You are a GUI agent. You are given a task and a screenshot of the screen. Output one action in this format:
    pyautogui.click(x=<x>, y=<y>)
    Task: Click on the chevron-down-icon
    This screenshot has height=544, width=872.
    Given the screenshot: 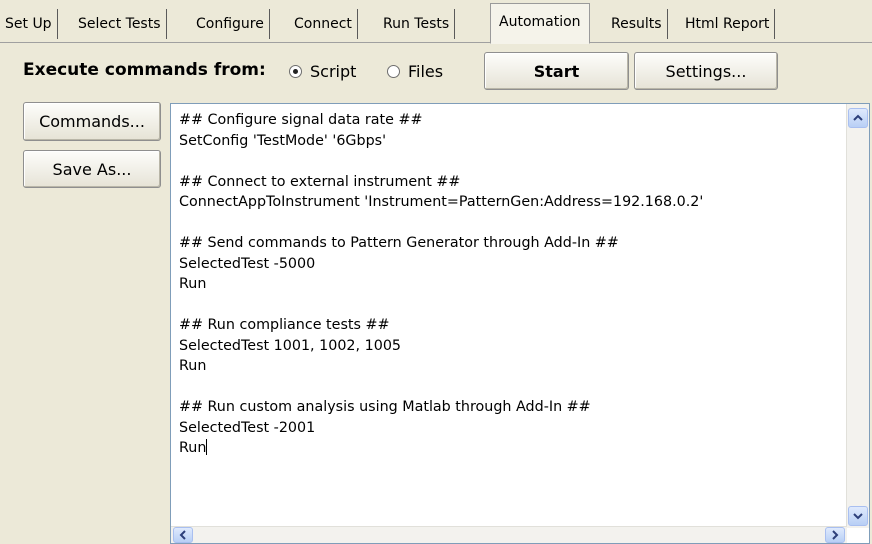 What is the action you would take?
    pyautogui.click(x=858, y=516)
    